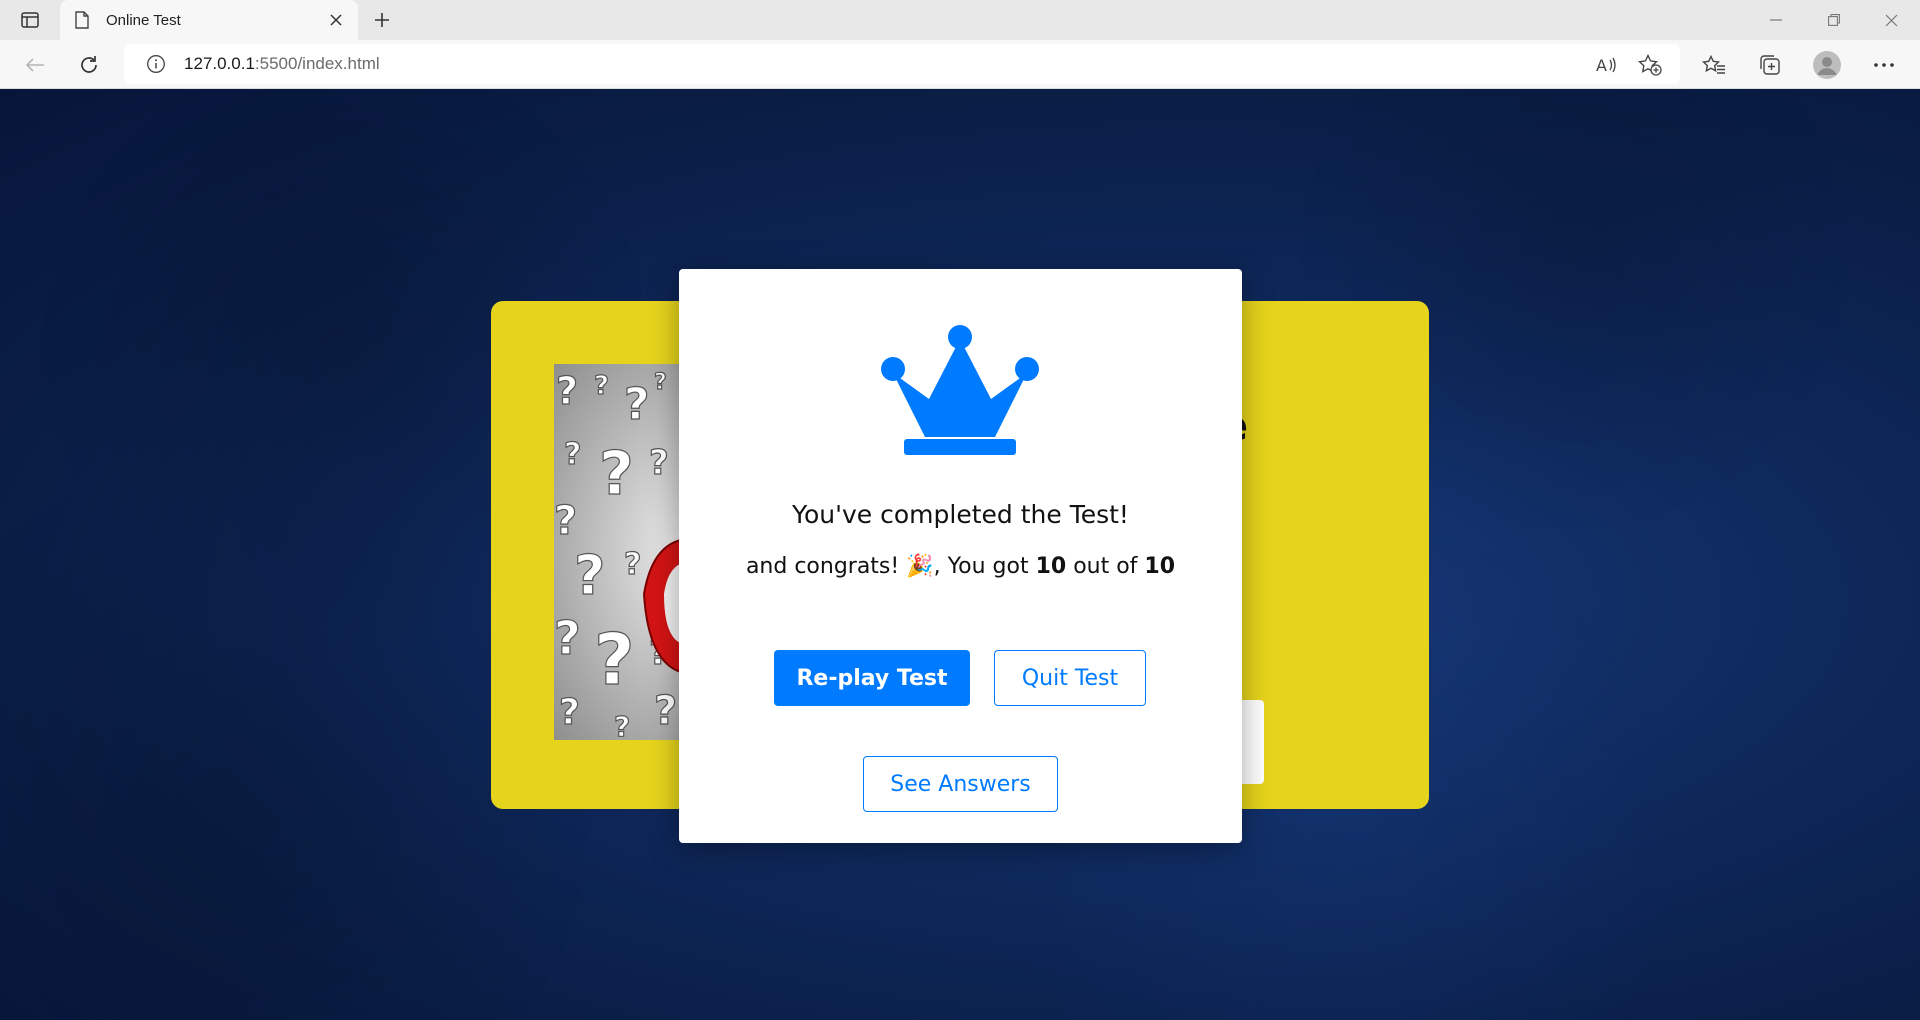 The width and height of the screenshot is (1920, 1020). Describe the element at coordinates (1776, 20) in the screenshot. I see `minimize-icon` at that location.